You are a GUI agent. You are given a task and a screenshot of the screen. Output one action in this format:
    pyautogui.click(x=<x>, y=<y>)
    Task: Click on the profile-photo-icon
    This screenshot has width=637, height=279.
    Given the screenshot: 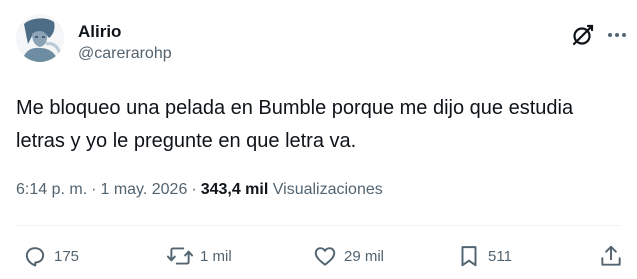 What is the action you would take?
    pyautogui.click(x=40, y=38)
    